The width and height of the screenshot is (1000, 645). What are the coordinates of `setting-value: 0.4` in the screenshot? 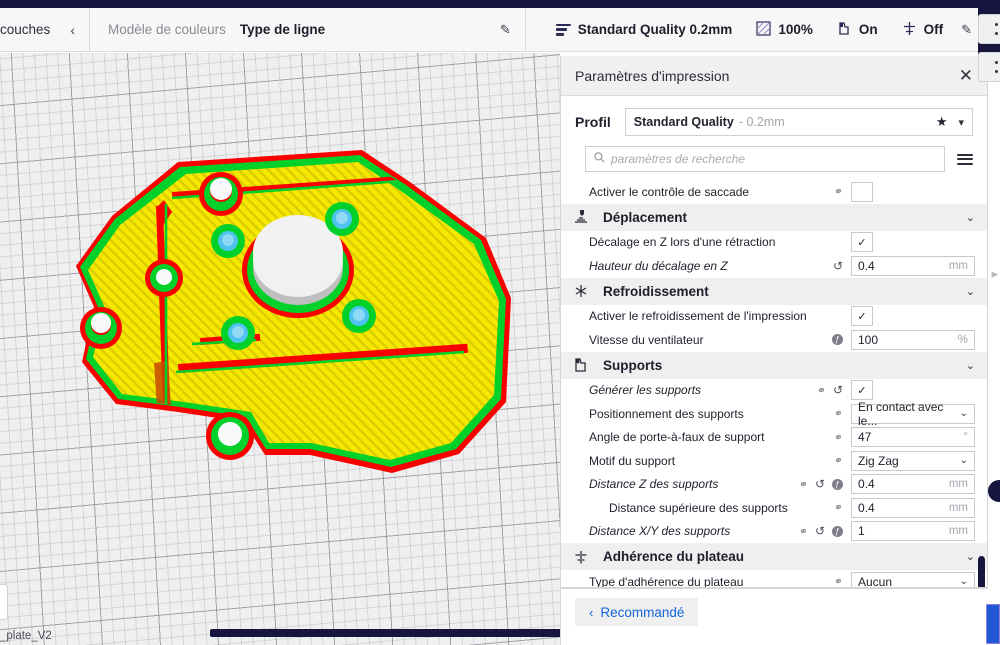 It's located at (866, 507).